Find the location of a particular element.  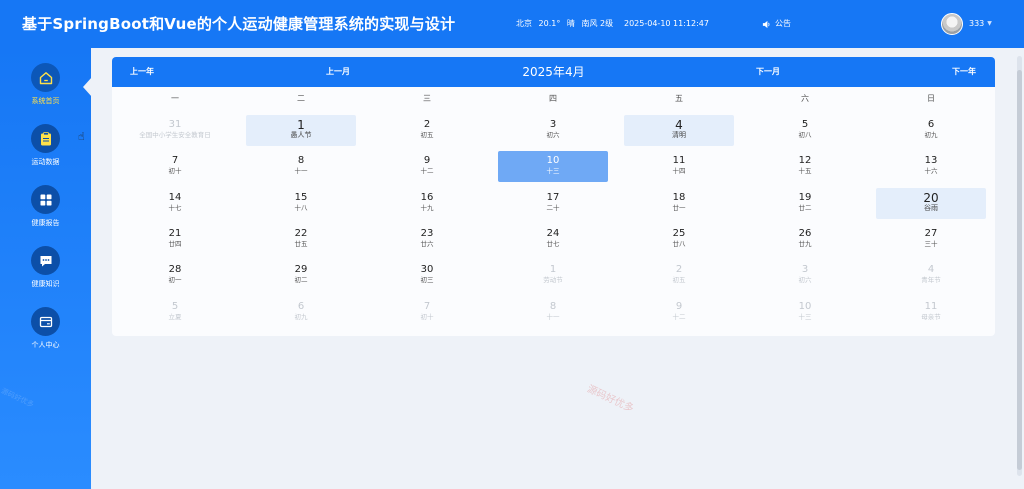

calendar-day: 24 廿七 is located at coordinates (553, 239).